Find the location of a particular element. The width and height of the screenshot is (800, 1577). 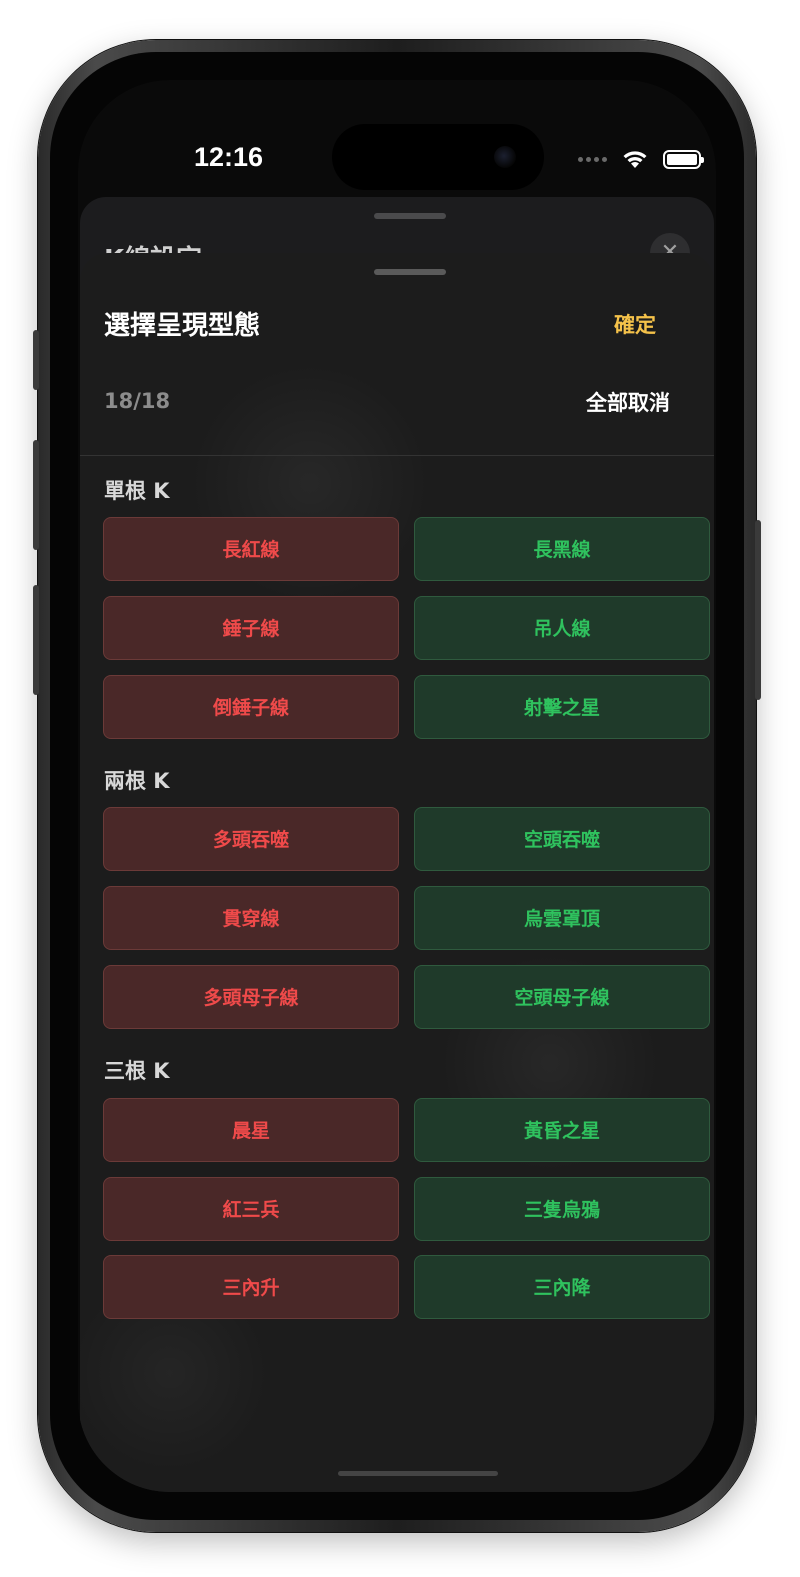

pattern-button-bullish: 長紅線 is located at coordinates (251, 549).